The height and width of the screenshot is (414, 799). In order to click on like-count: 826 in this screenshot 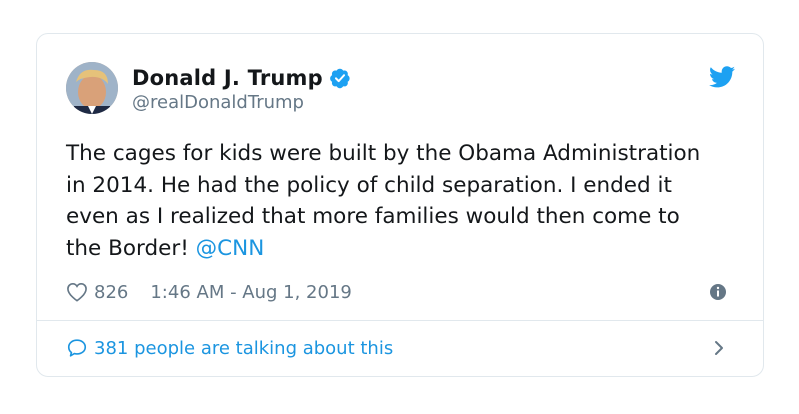, I will do `click(111, 292)`.